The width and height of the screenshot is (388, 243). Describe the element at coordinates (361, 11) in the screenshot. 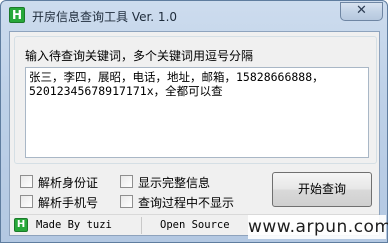

I see `close-button: ✕` at that location.